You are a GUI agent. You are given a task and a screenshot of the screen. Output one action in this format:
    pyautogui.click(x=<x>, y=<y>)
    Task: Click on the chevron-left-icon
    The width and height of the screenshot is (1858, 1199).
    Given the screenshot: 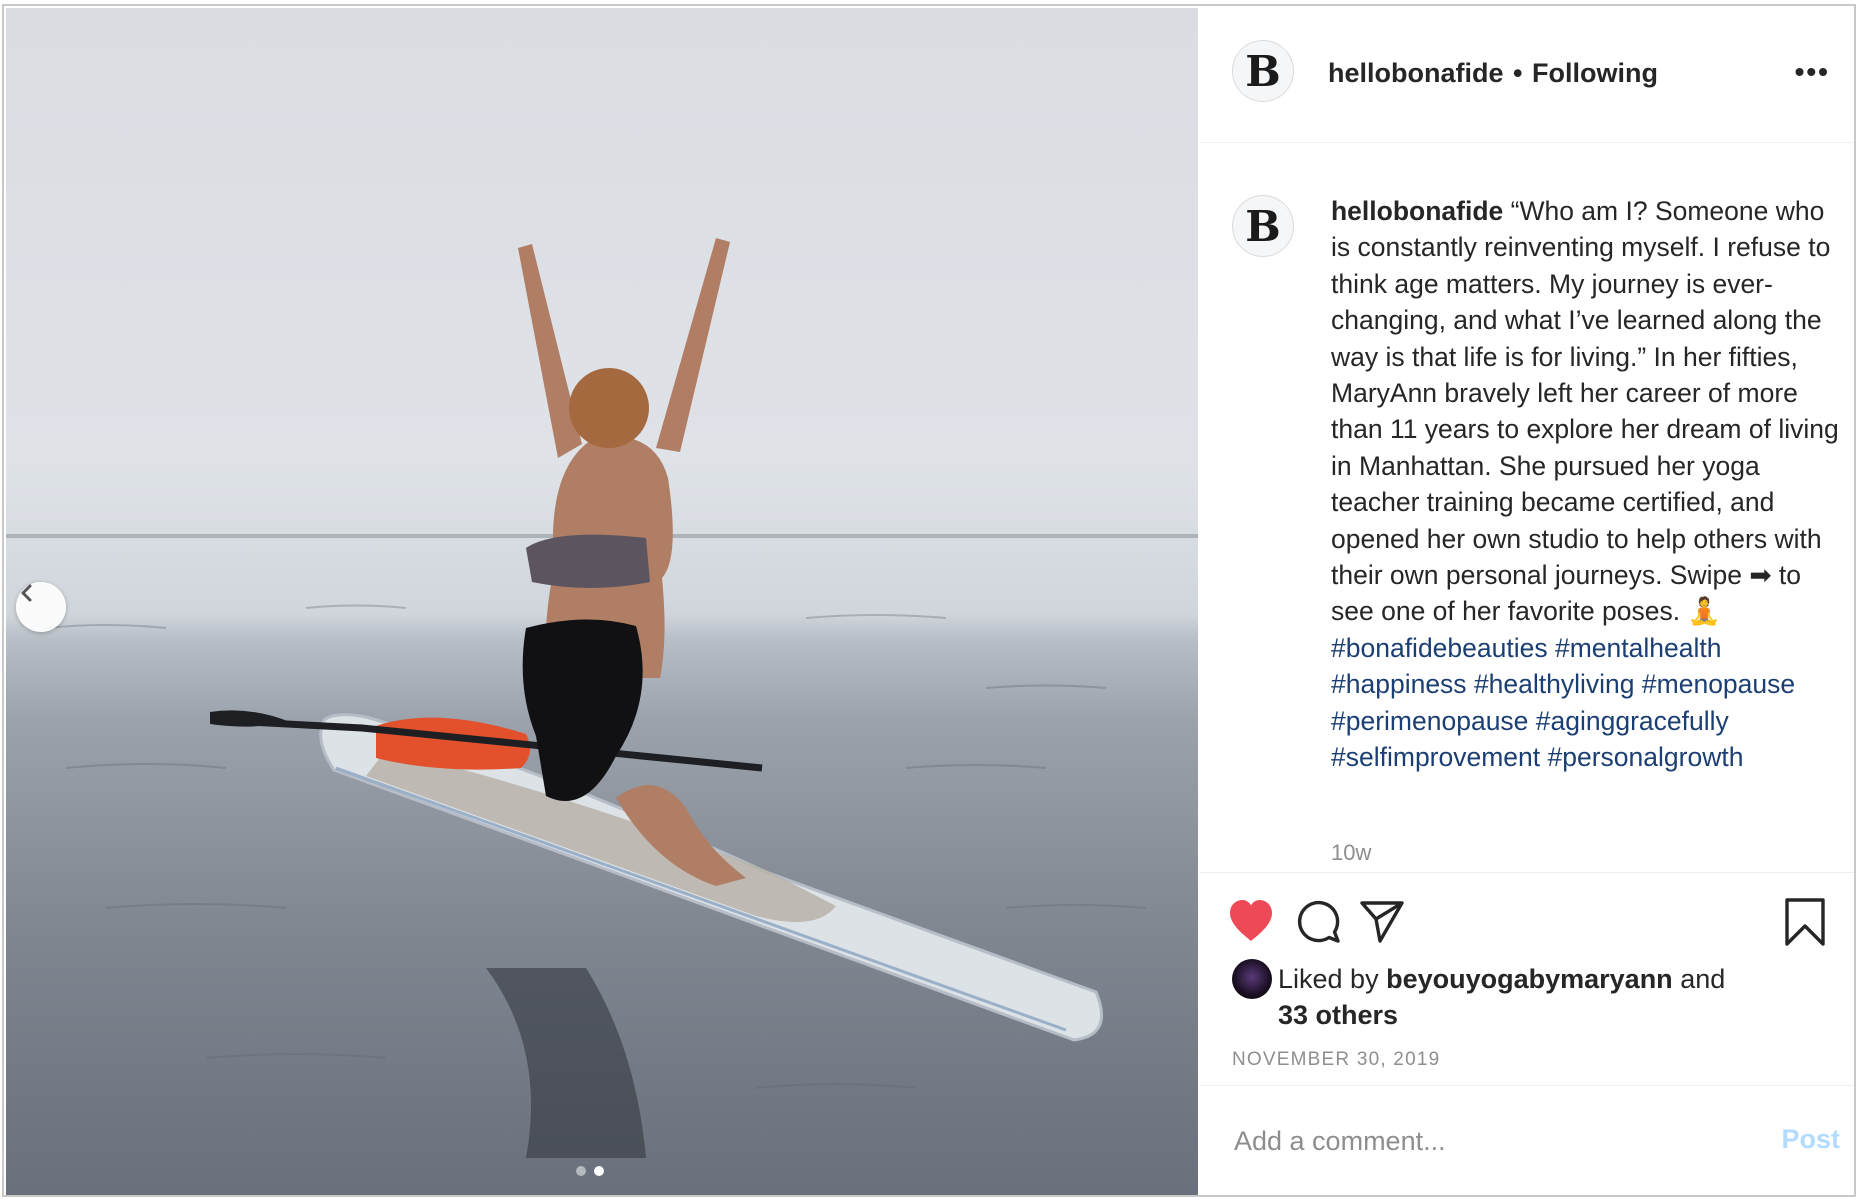 What is the action you would take?
    pyautogui.click(x=26, y=593)
    